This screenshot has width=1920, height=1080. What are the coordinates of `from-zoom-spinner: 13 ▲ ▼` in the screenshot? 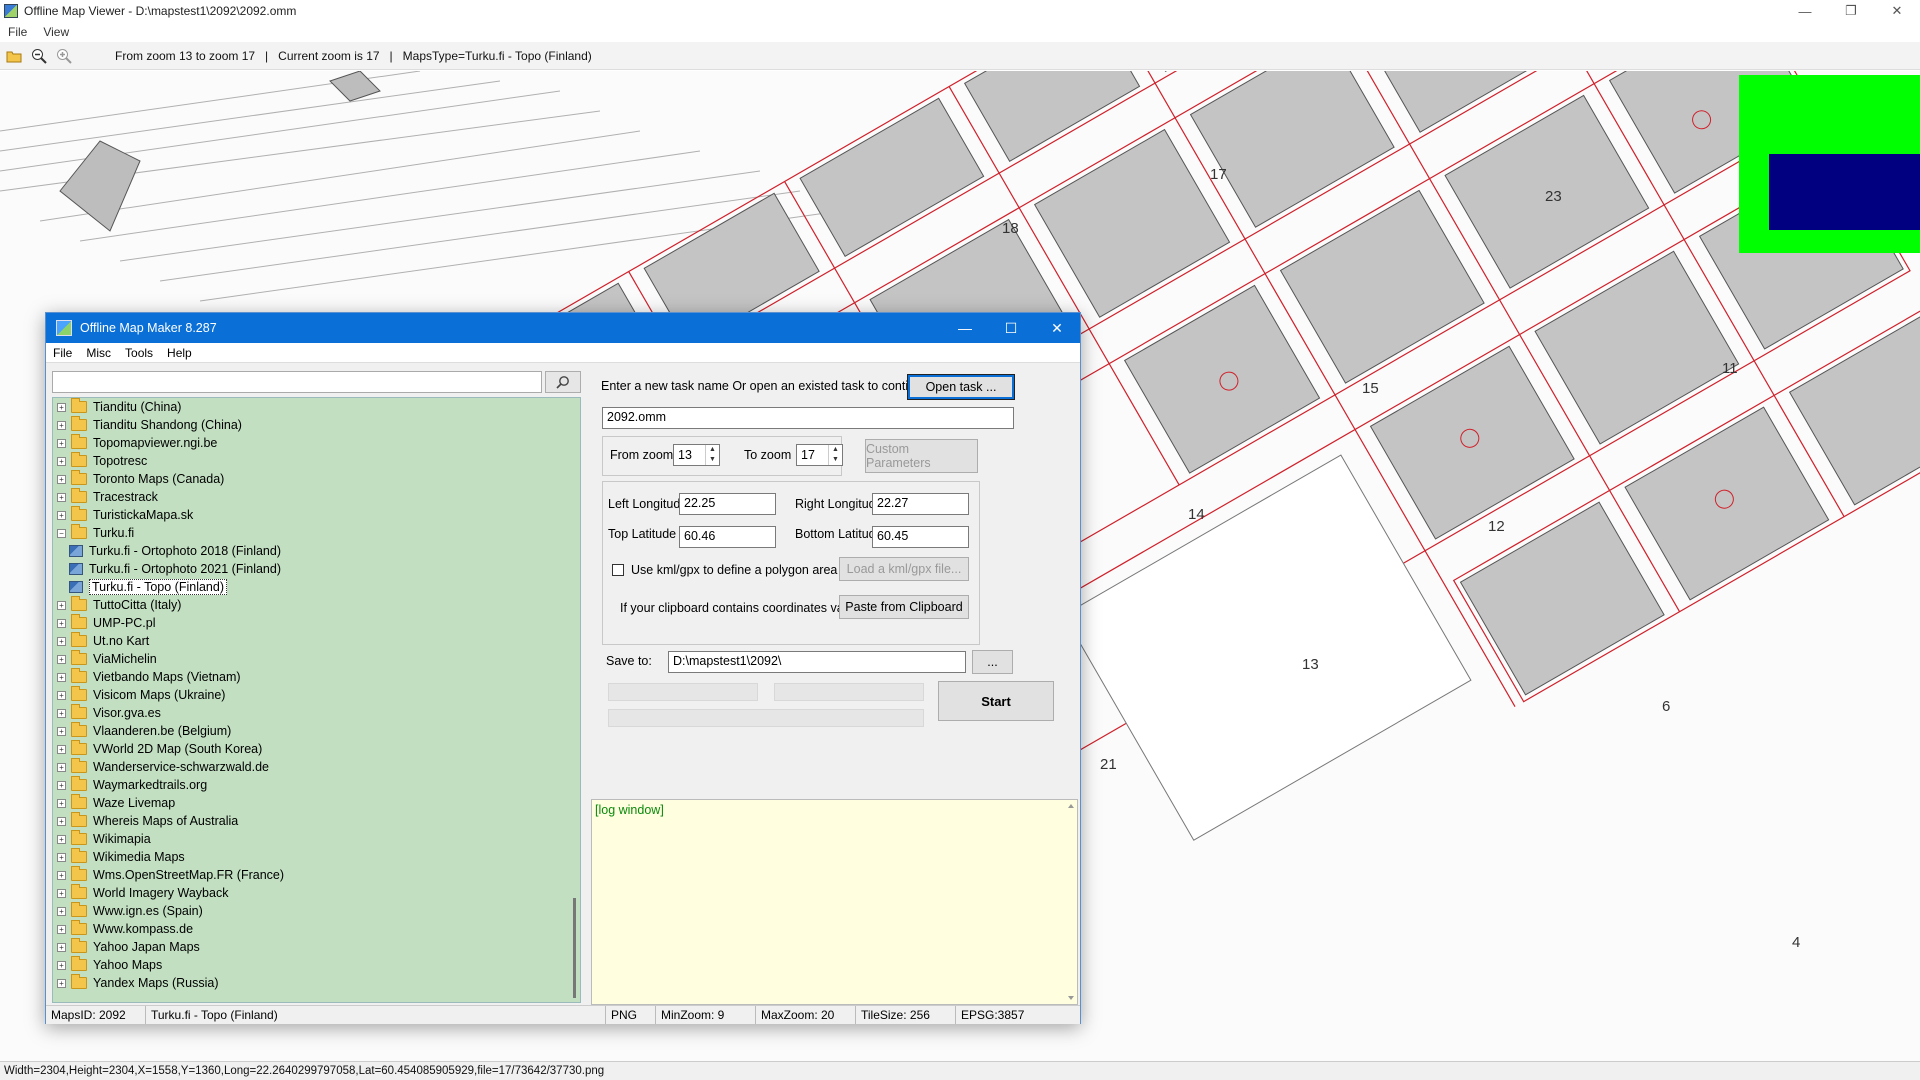 It's located at (696, 455).